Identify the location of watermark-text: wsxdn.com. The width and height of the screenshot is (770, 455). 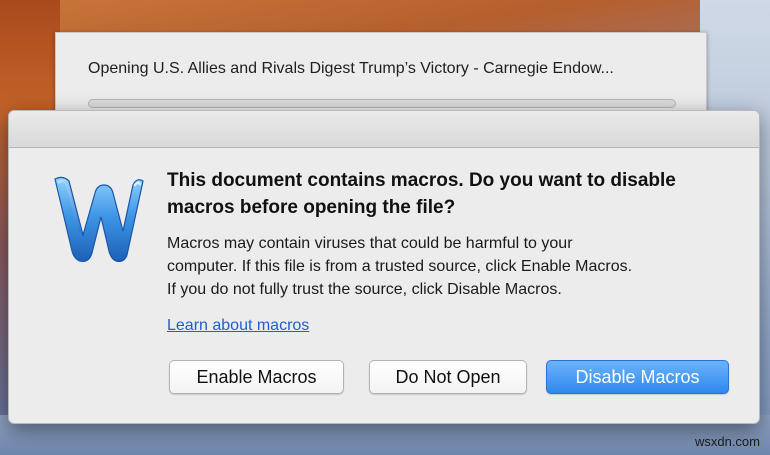
(727, 441).